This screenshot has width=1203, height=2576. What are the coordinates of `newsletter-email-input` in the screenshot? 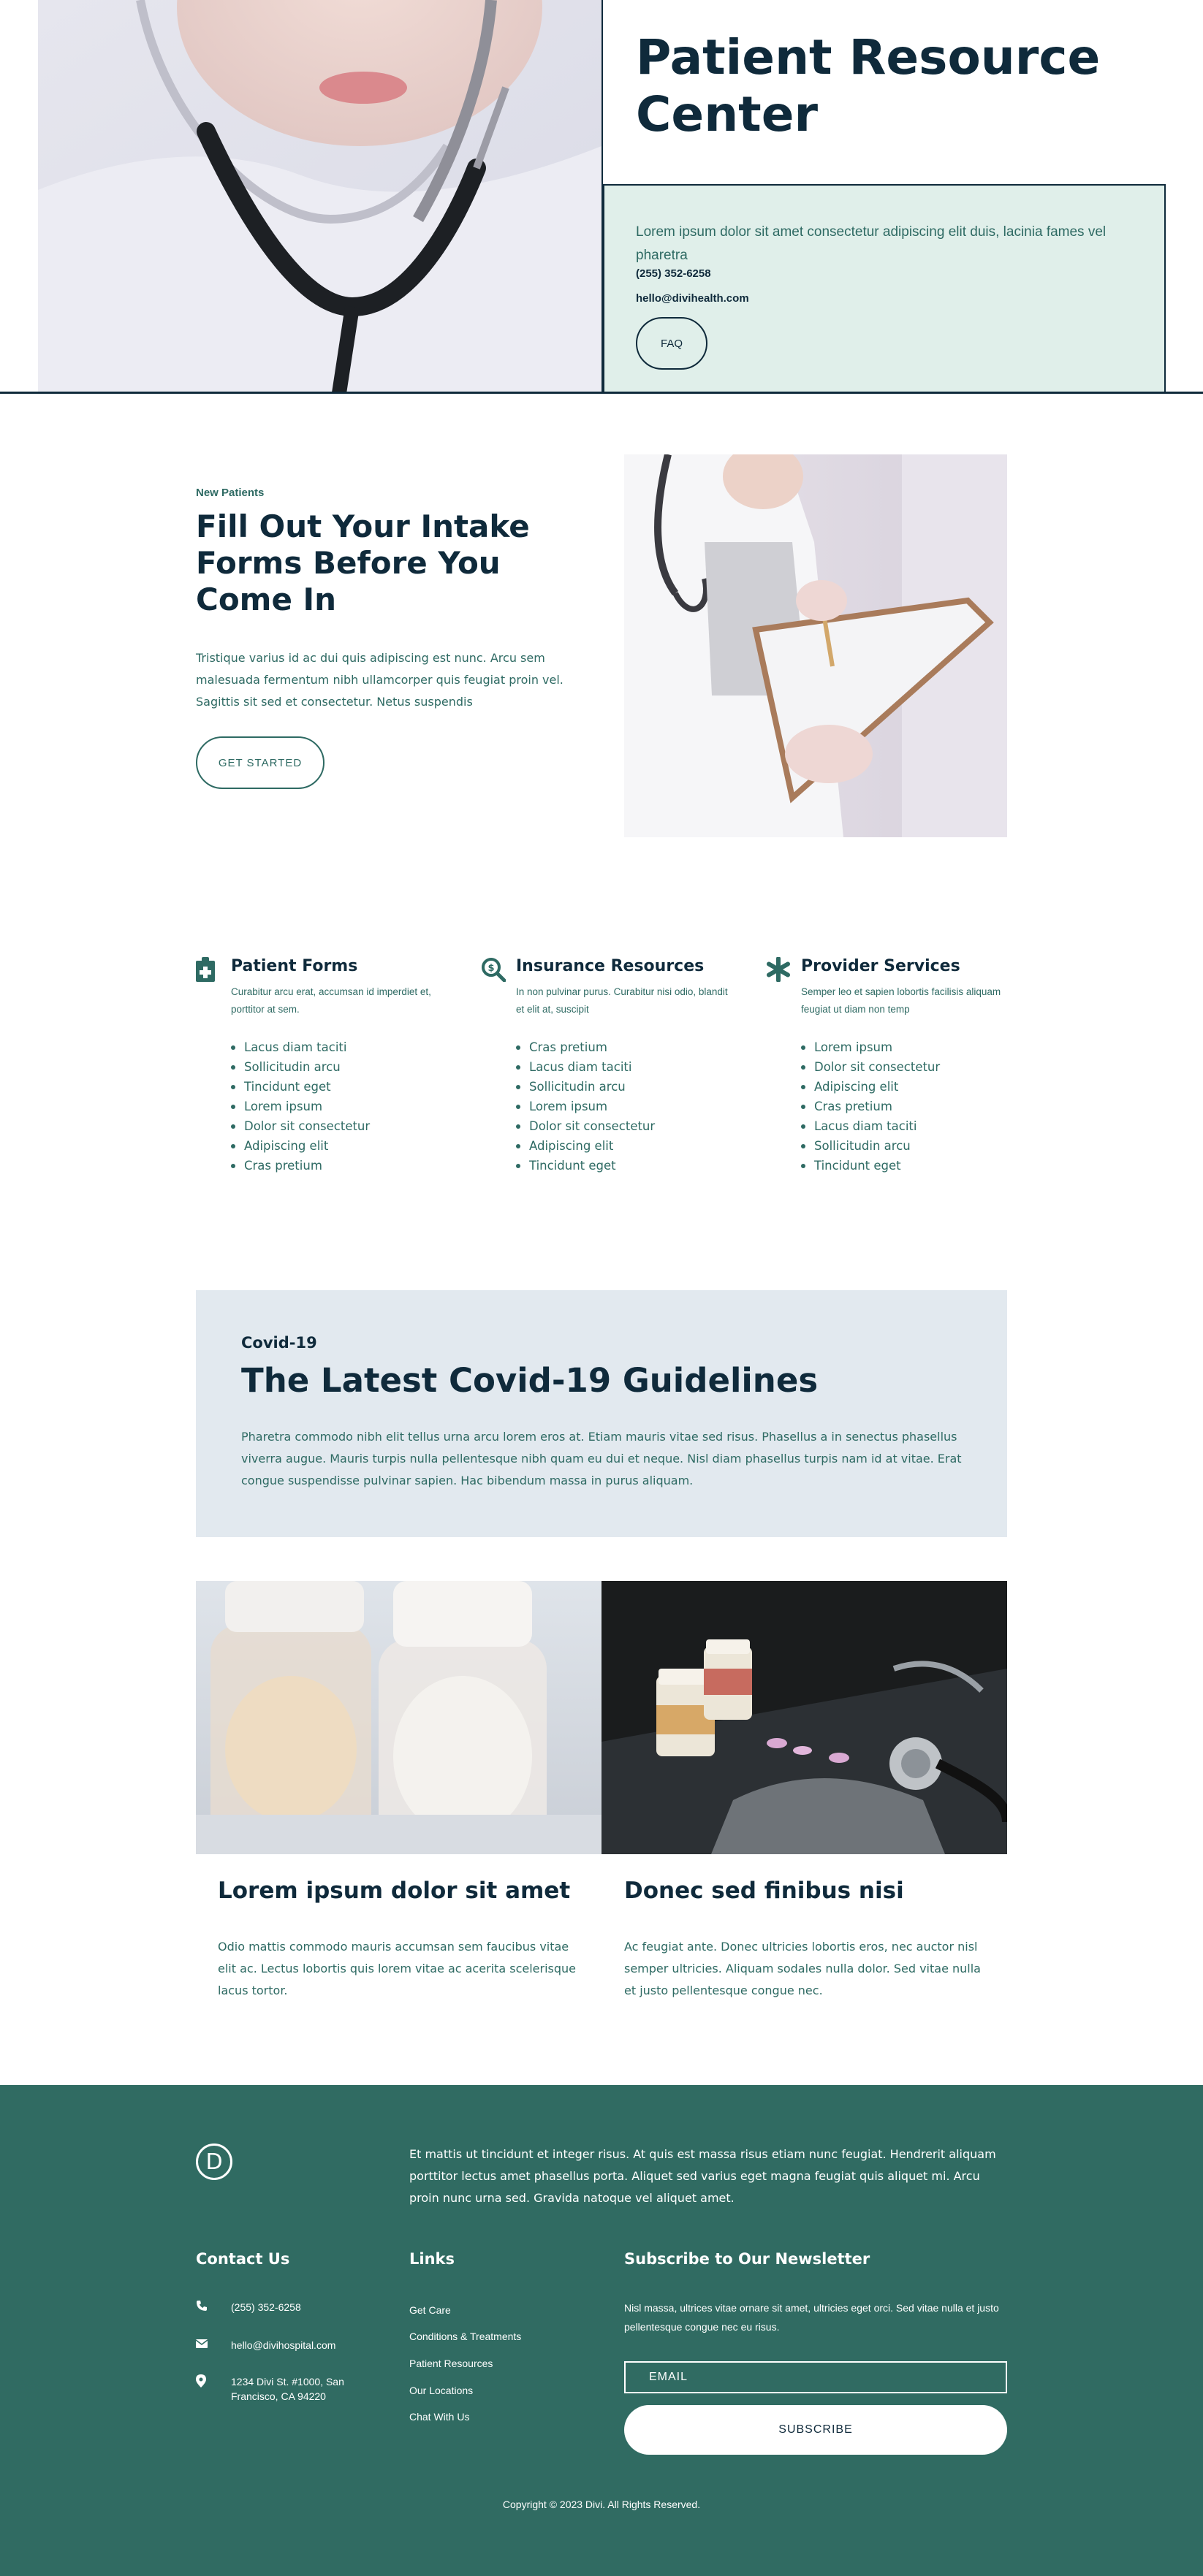 It's located at (815, 2377).